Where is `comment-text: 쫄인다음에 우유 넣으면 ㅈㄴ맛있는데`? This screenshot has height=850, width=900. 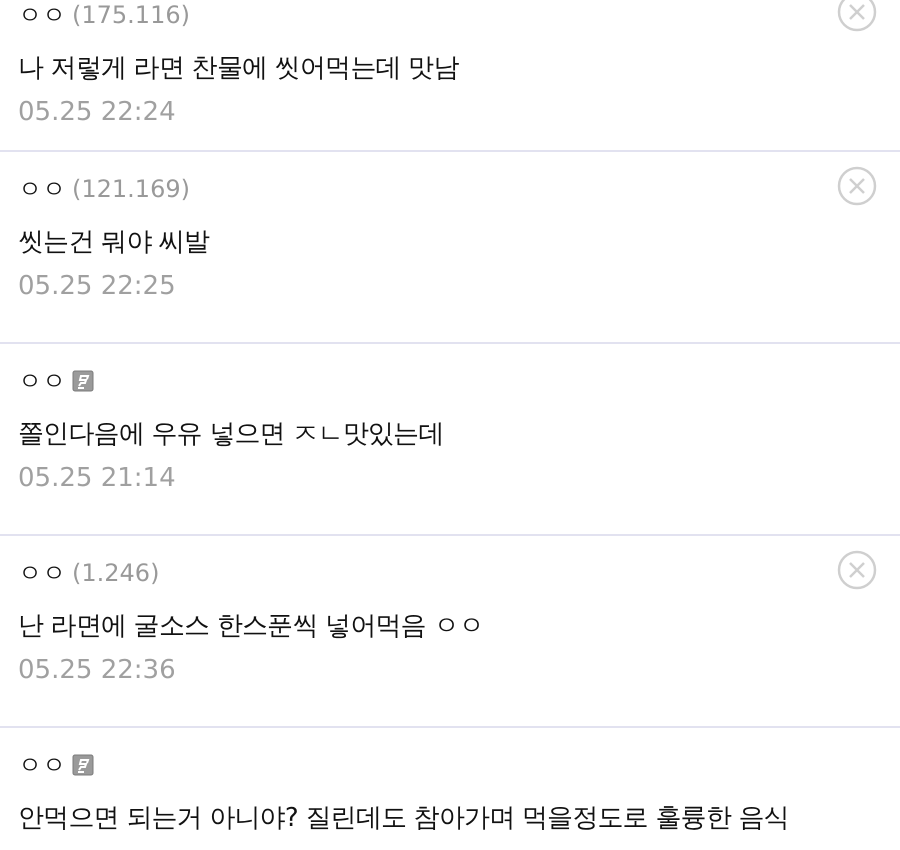
comment-text: 쫄인다음에 우유 넣으면 ㅈㄴ맛있는데 is located at coordinates (231, 434).